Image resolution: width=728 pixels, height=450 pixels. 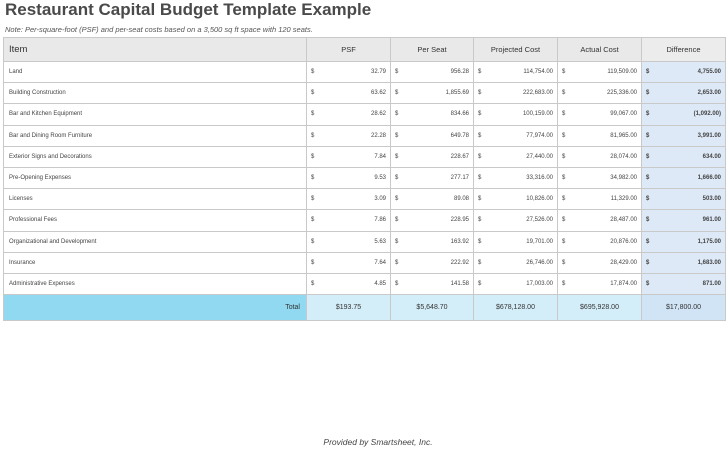 I want to click on psf-cell: $63.62, so click(x=348, y=93).